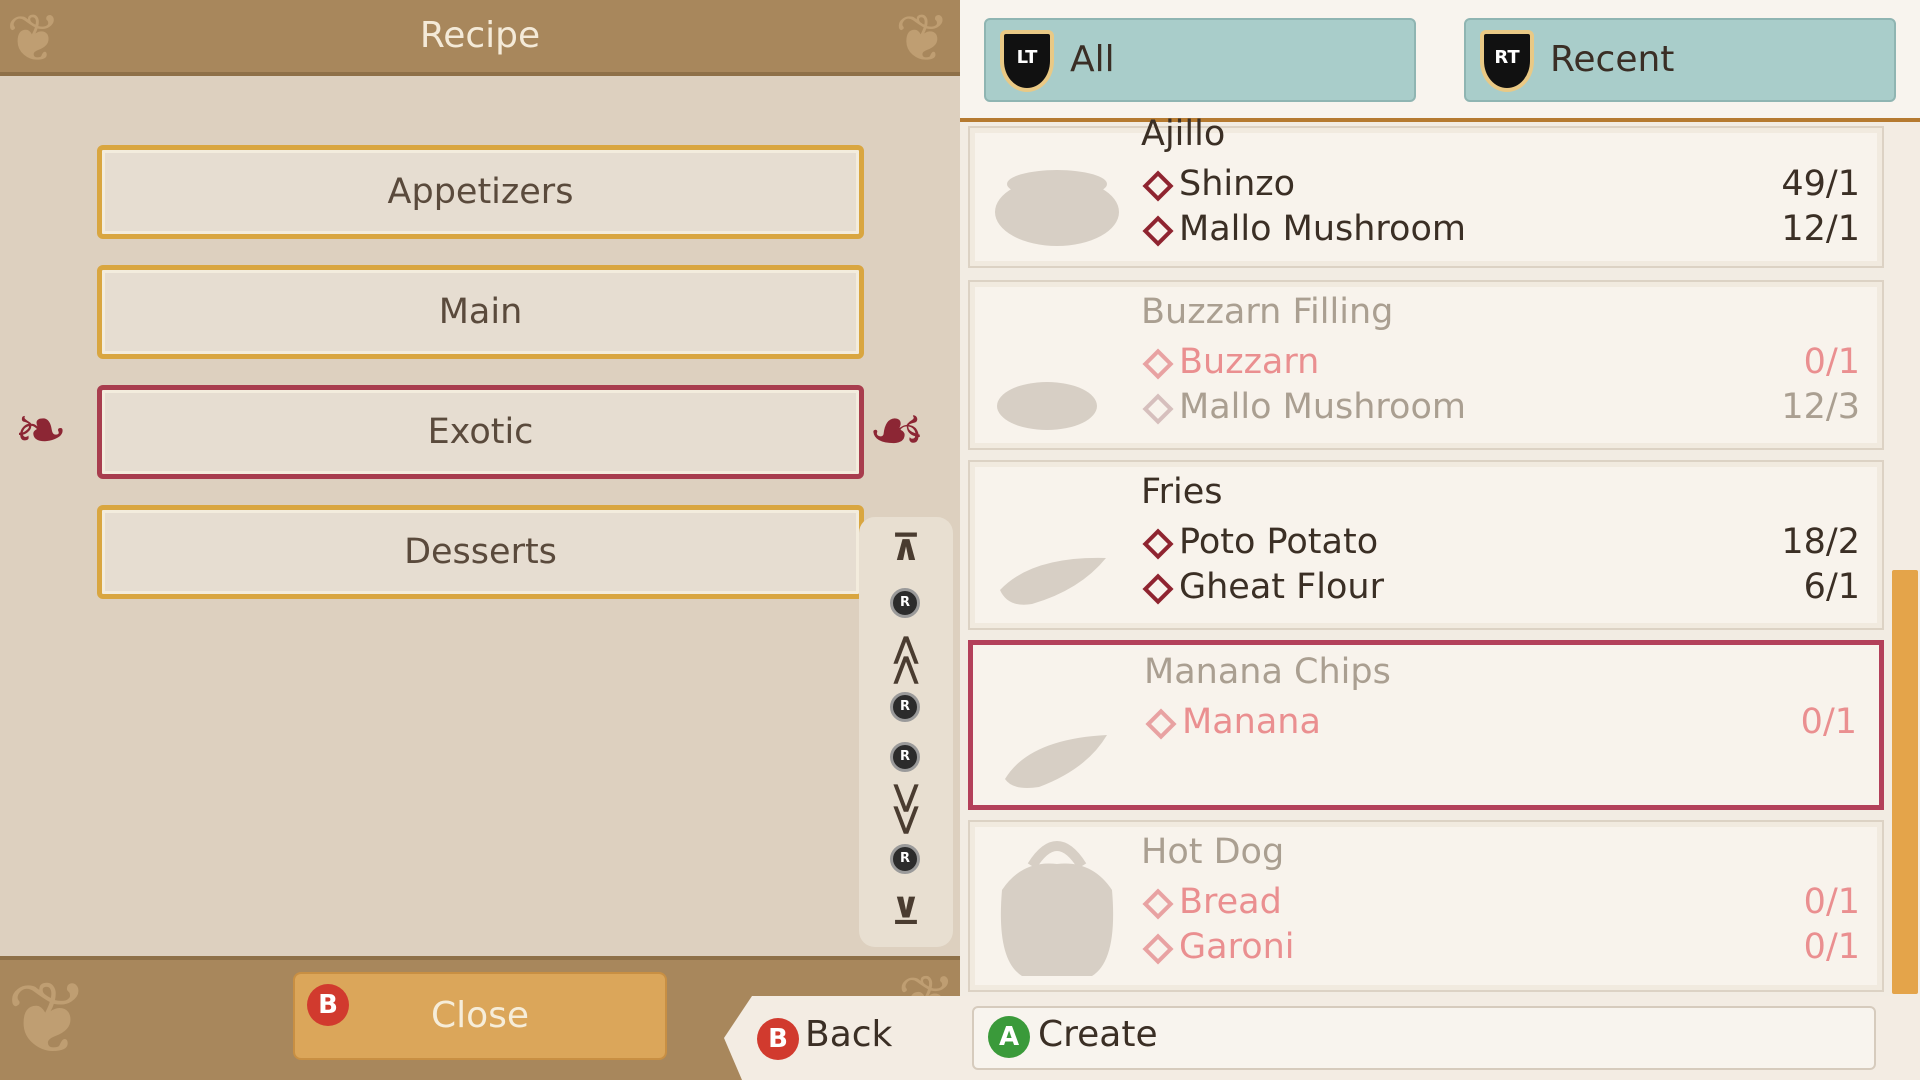 The image size is (1920, 1080). Describe the element at coordinates (1047, 406) in the screenshot. I see `flat-food-icon` at that location.